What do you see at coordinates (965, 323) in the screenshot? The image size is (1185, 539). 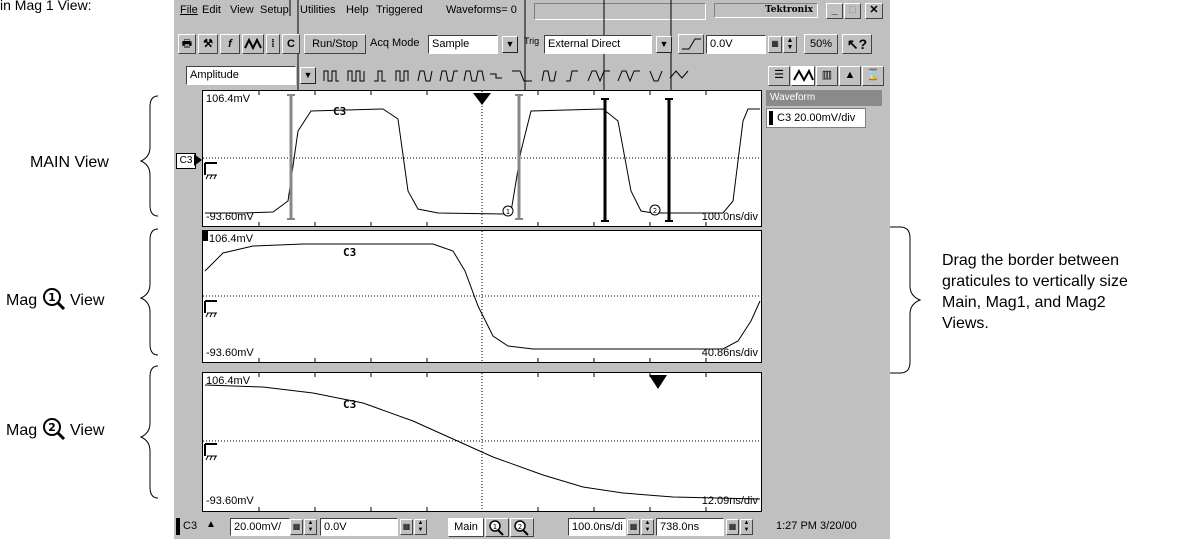 I see `drag-note-line-4: Views.` at bounding box center [965, 323].